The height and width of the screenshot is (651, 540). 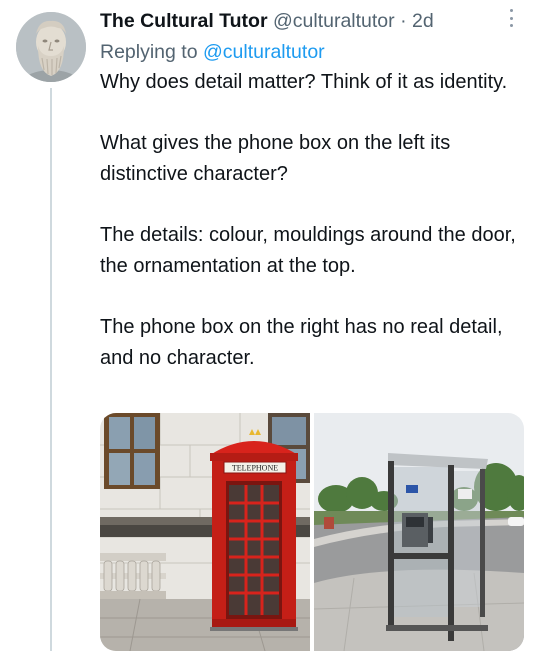 I want to click on reply-handle-link: @culturaltutor, so click(x=264, y=52).